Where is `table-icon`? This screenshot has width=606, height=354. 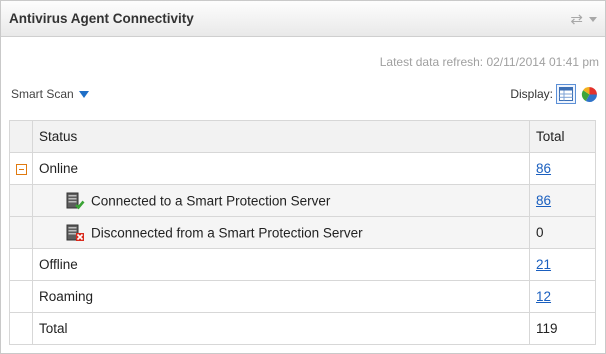
table-icon is located at coordinates (566, 94).